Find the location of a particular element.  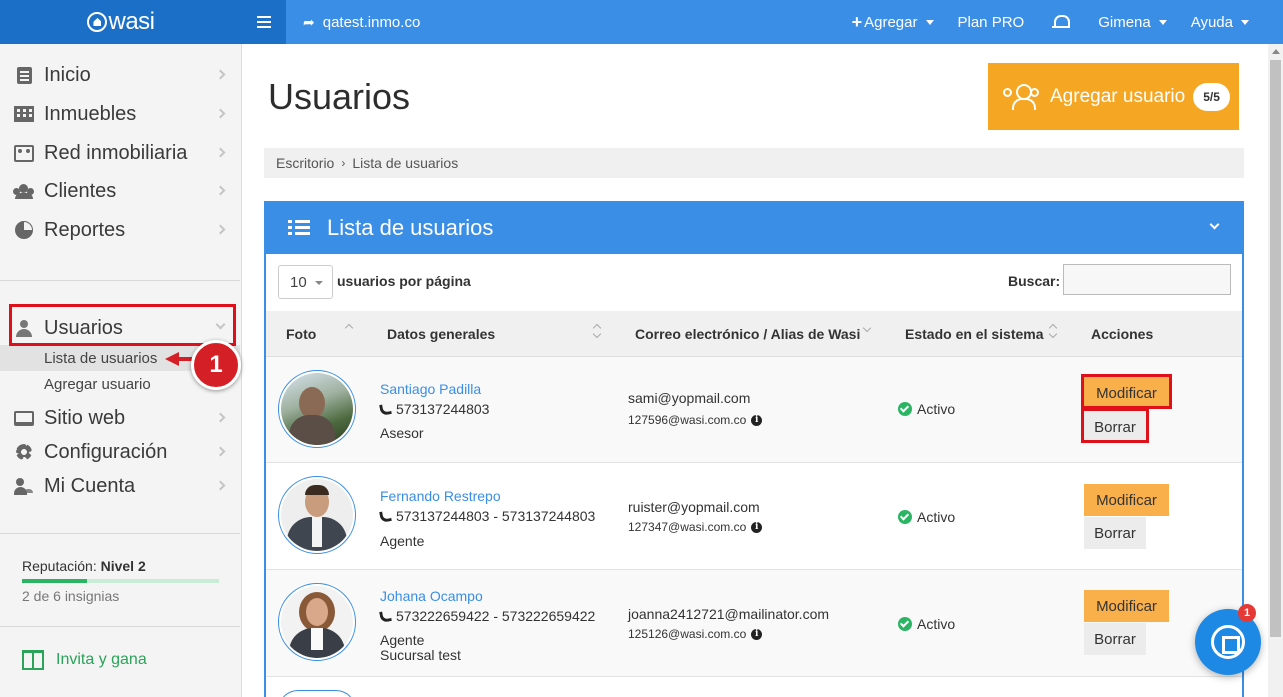

column-correo: Correo electrónico / Alias de Wasi is located at coordinates (747, 334).